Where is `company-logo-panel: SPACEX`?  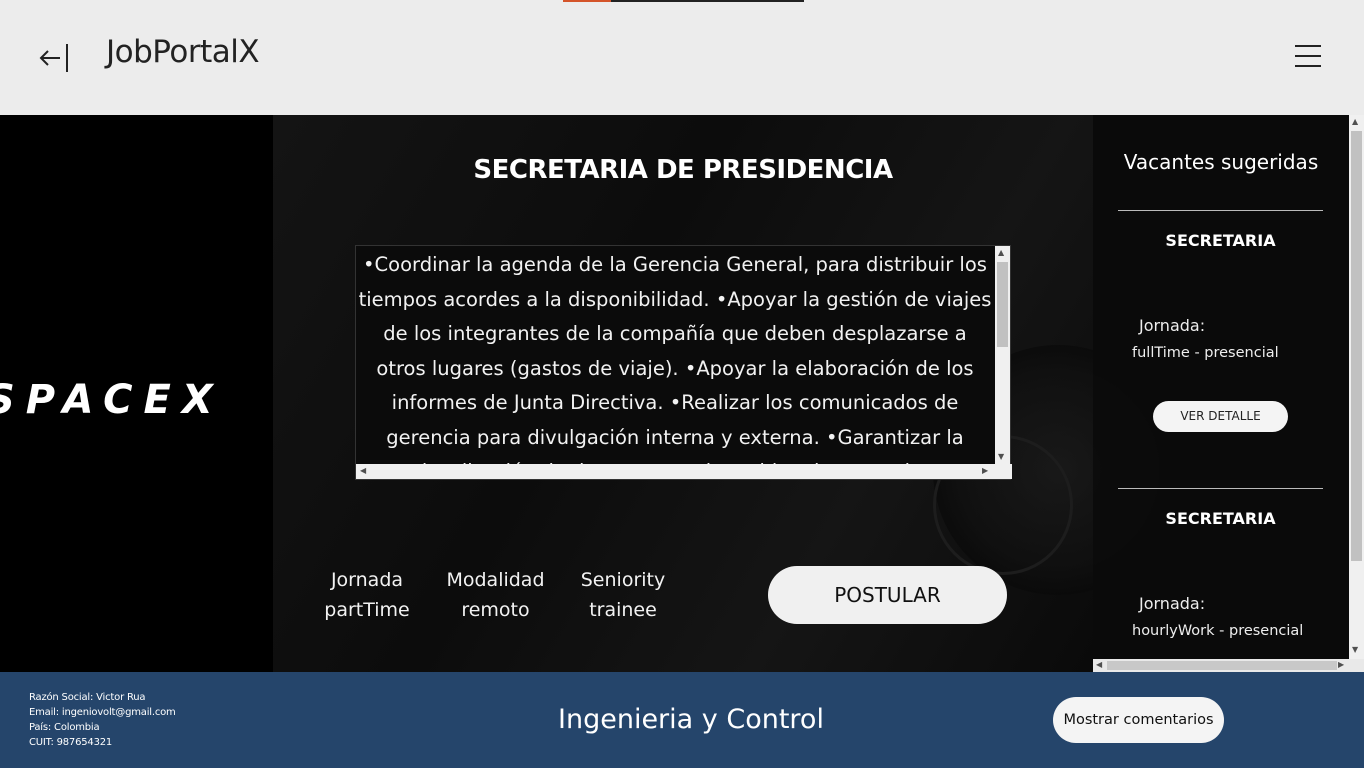
company-logo-panel: SPACEX is located at coordinates (136, 393).